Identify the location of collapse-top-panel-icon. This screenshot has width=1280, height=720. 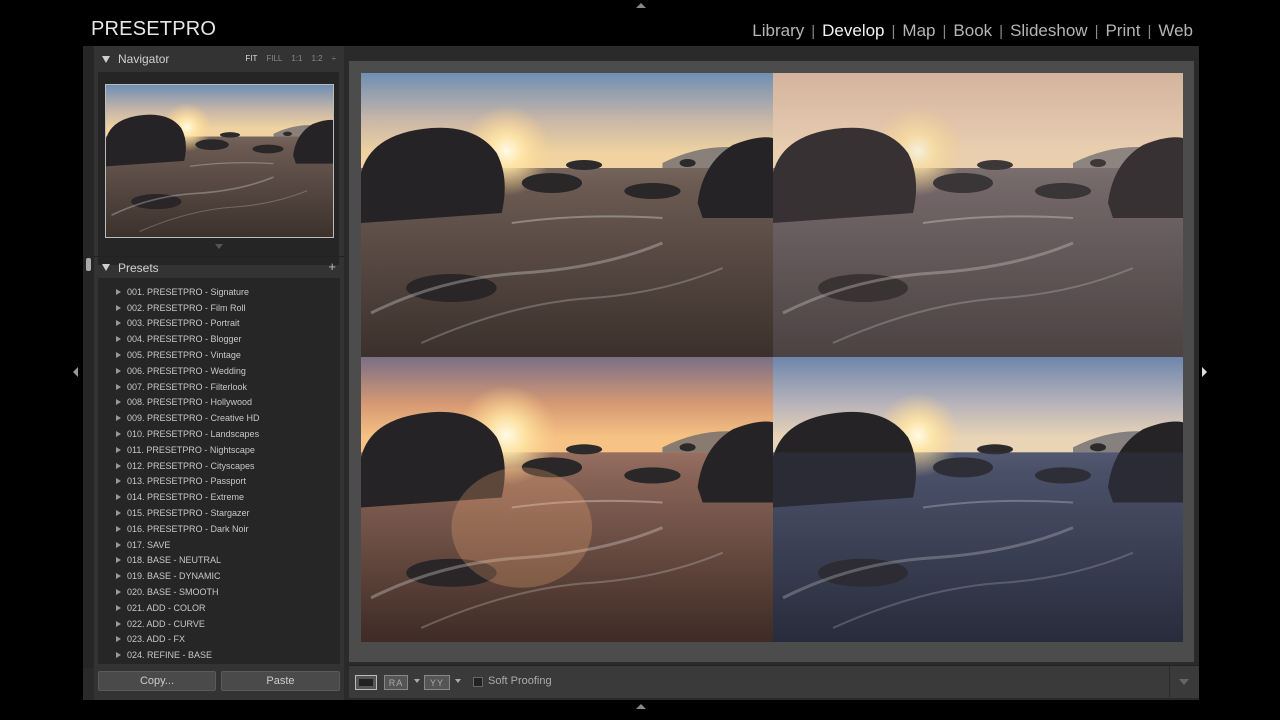
(641, 5).